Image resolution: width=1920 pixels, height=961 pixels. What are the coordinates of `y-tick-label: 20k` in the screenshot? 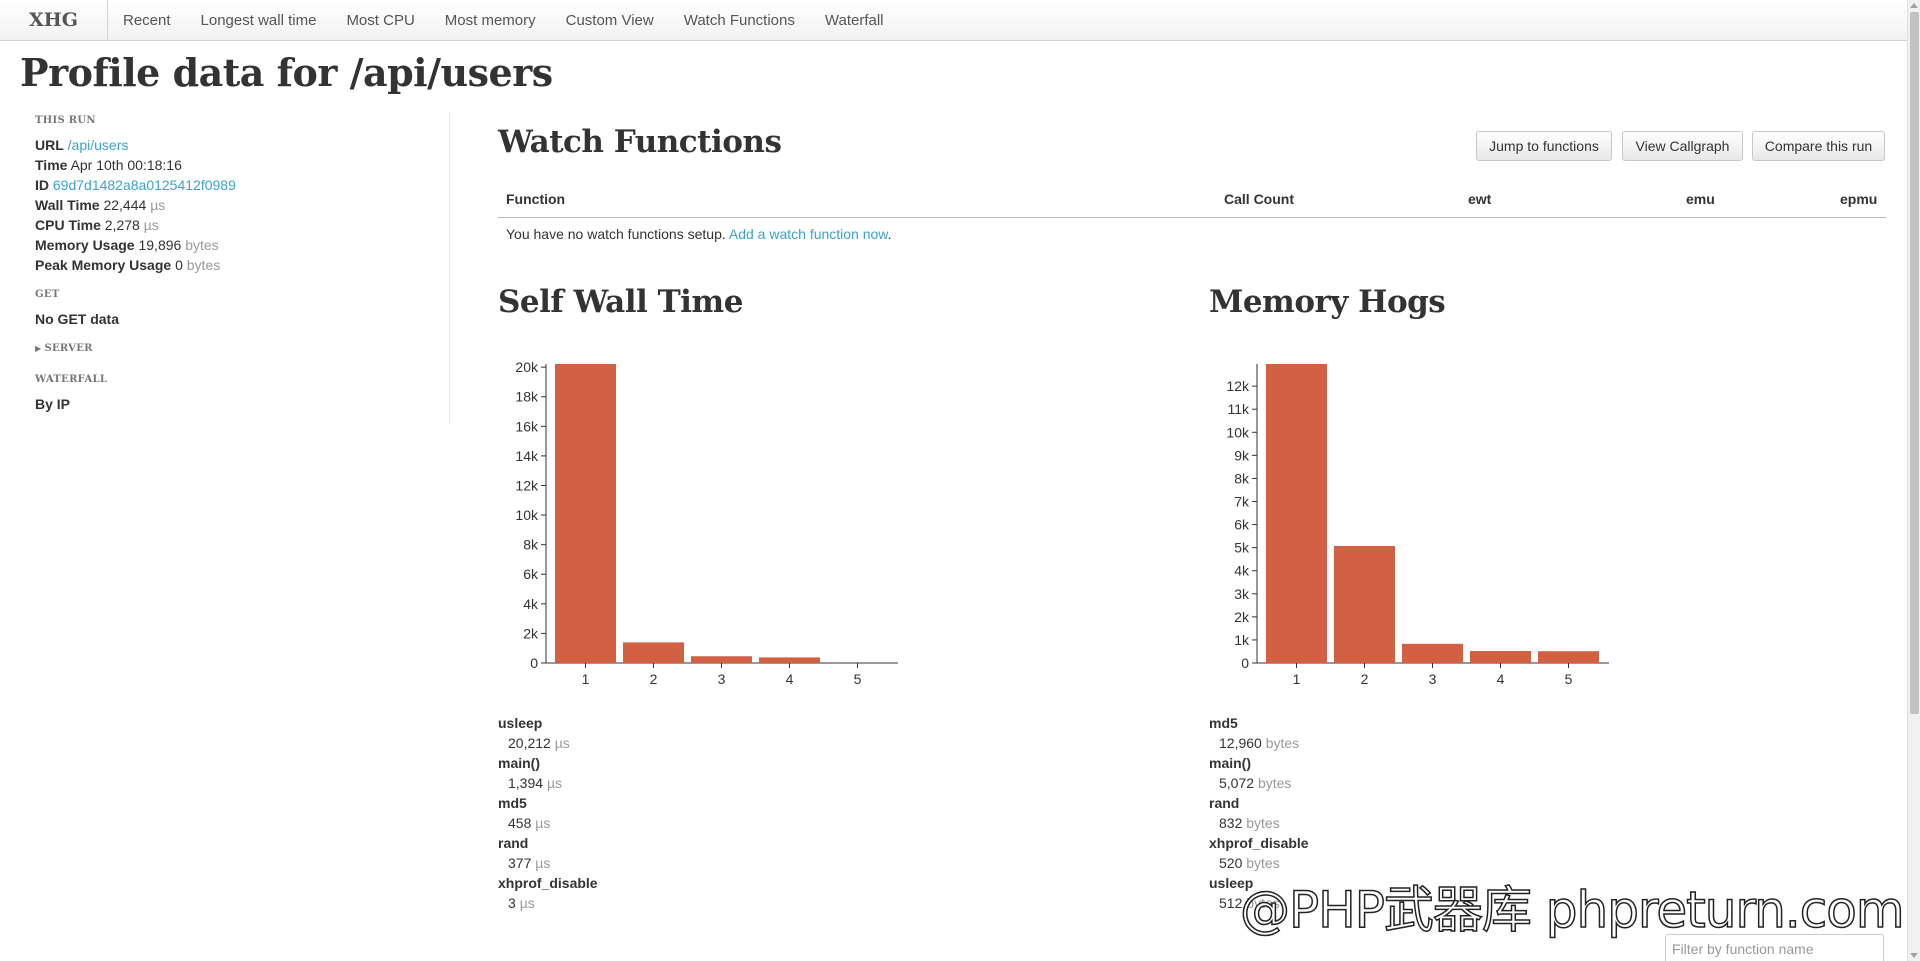 It's located at (527, 367).